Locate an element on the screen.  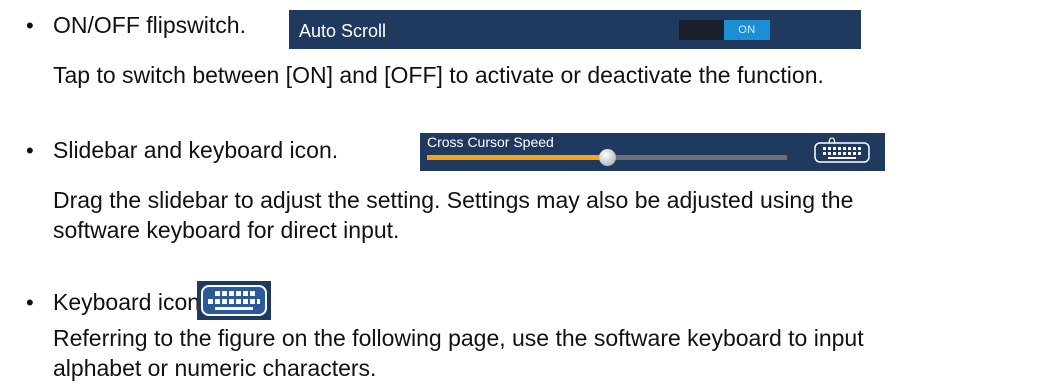
auto-scroll-label: Auto Scroll is located at coordinates (343, 31).